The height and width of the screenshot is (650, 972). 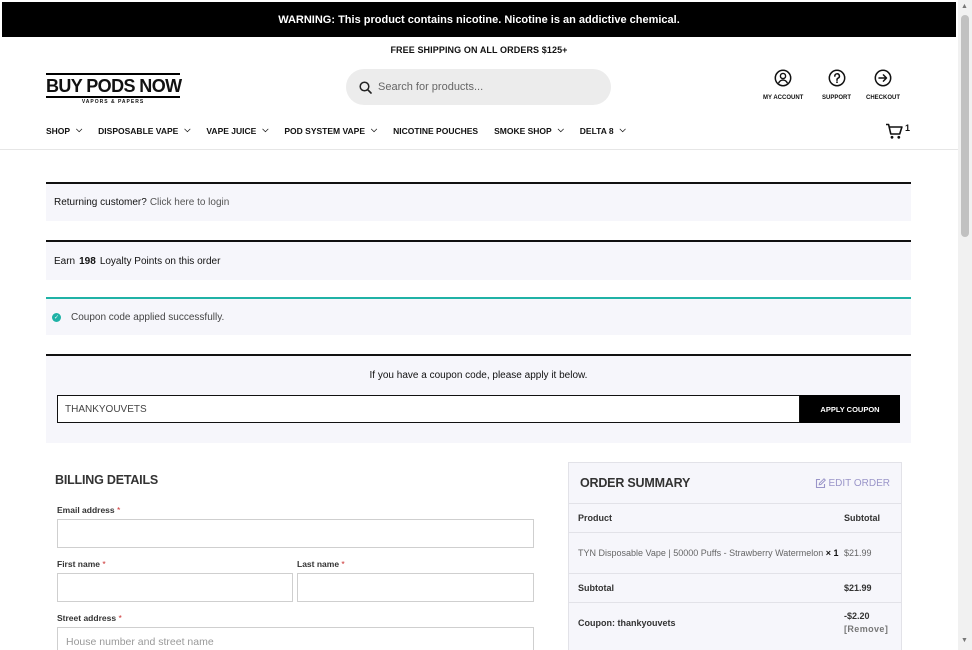 What do you see at coordinates (783, 78) in the screenshot?
I see `user-icon` at bounding box center [783, 78].